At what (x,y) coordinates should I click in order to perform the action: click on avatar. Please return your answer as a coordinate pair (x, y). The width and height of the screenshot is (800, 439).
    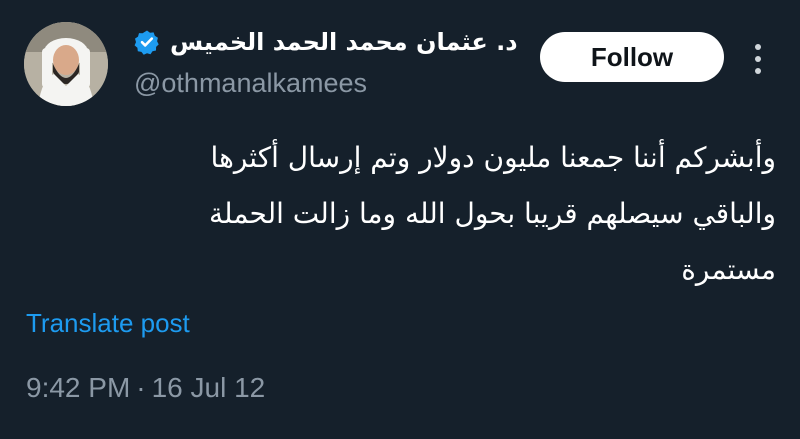
    Looking at the image, I should click on (66, 64).